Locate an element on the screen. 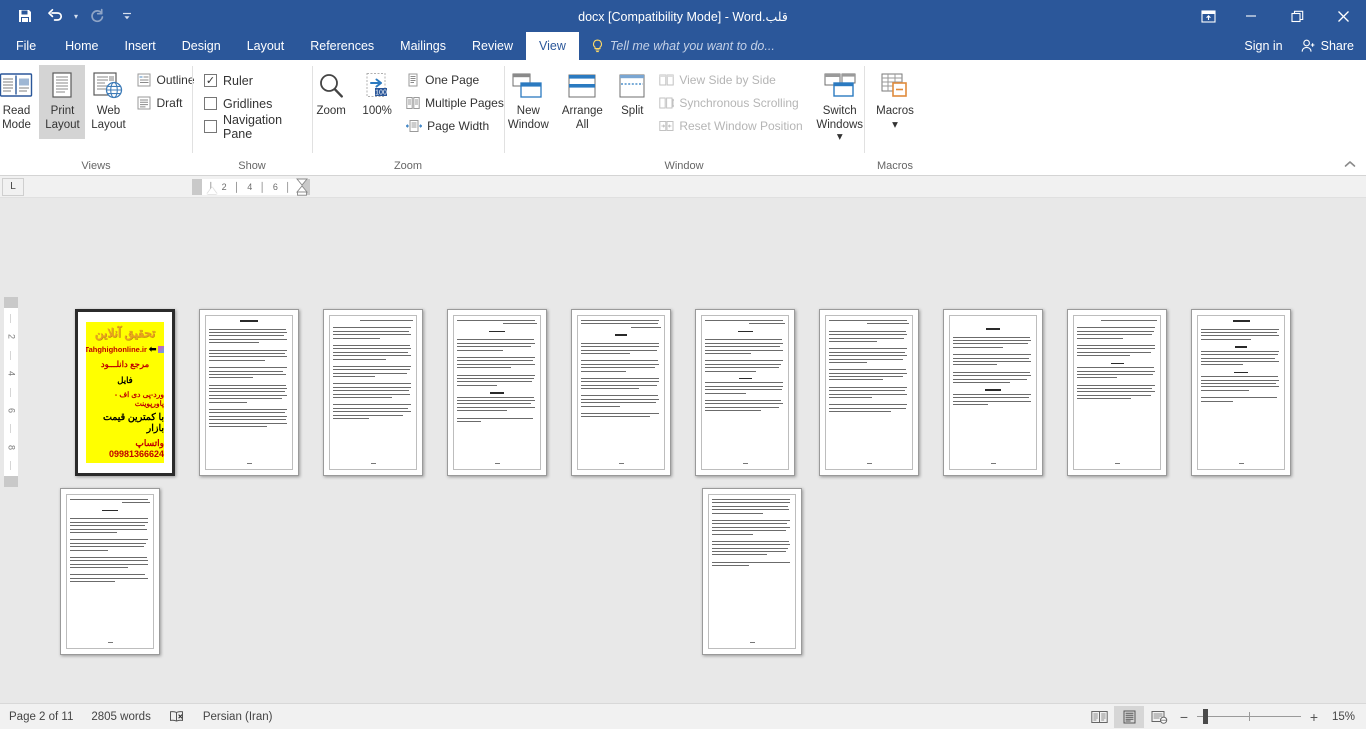 Image resolution: width=1366 pixels, height=729 pixels. collapse-ribbon-chevron-up-icon is located at coordinates (1350, 164).